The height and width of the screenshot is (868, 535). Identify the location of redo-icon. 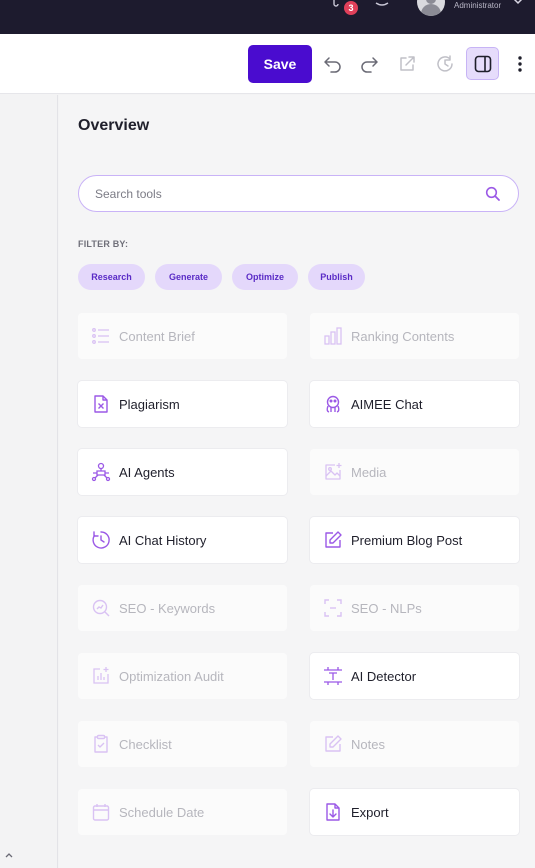
(369, 64).